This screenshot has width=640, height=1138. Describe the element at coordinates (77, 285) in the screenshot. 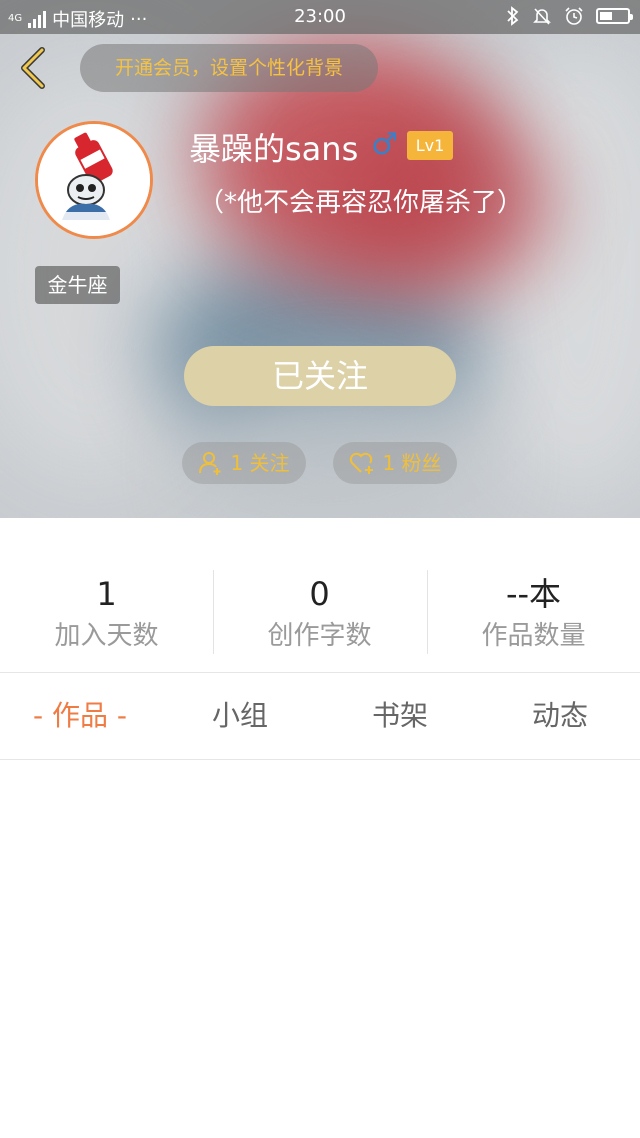

I see `zodiac-badge: 金牛座` at that location.